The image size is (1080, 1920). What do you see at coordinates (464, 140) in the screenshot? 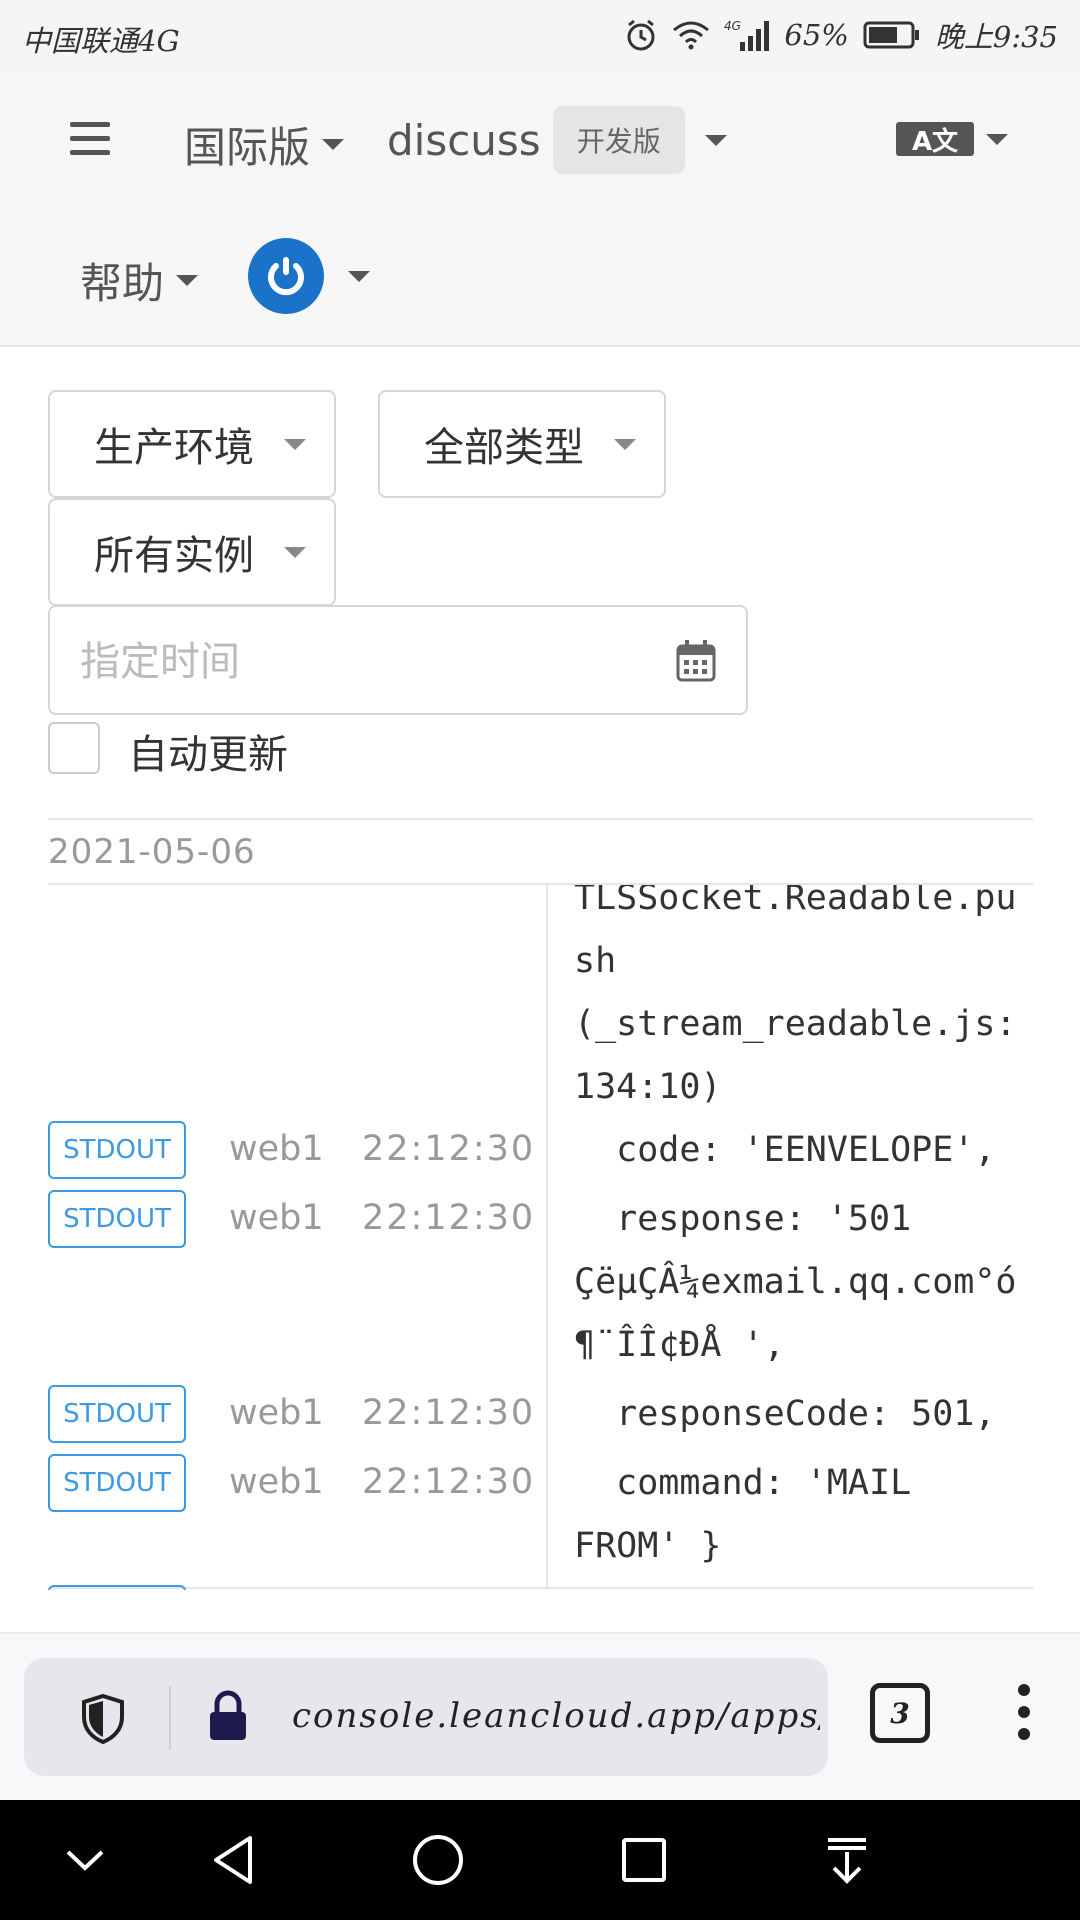
I see `app-name: discuss` at bounding box center [464, 140].